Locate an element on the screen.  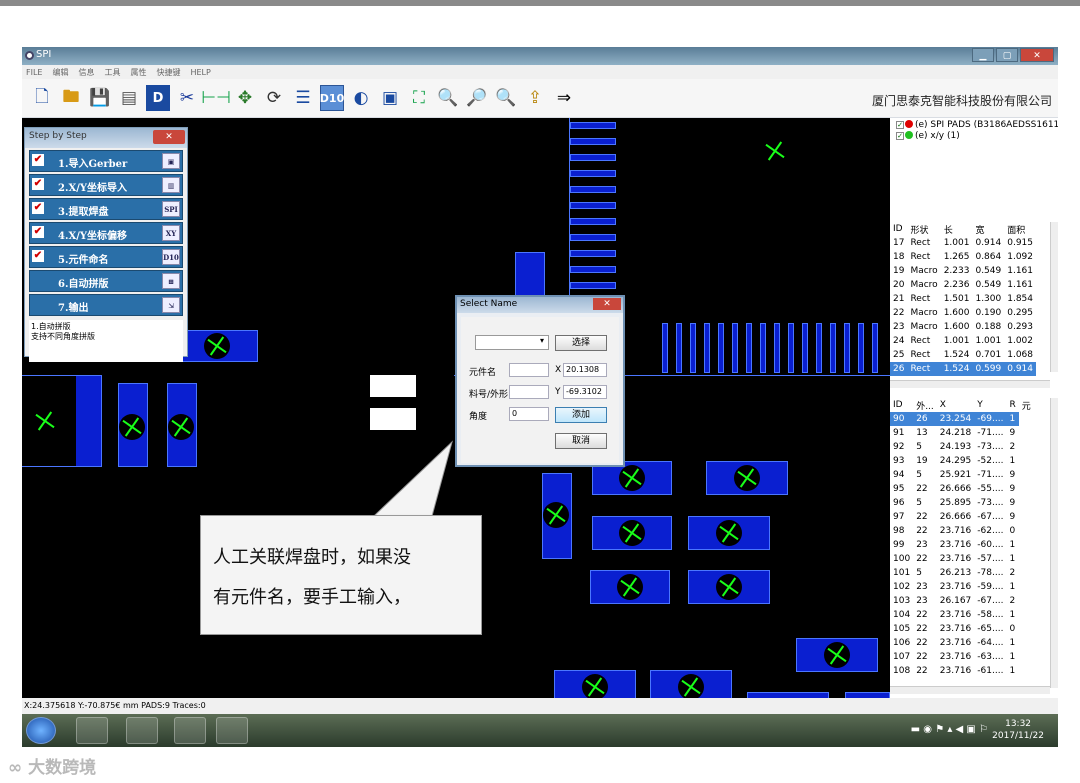
table-row: 104 22 23.716 -58.... 1 is located at coordinates (962, 615).